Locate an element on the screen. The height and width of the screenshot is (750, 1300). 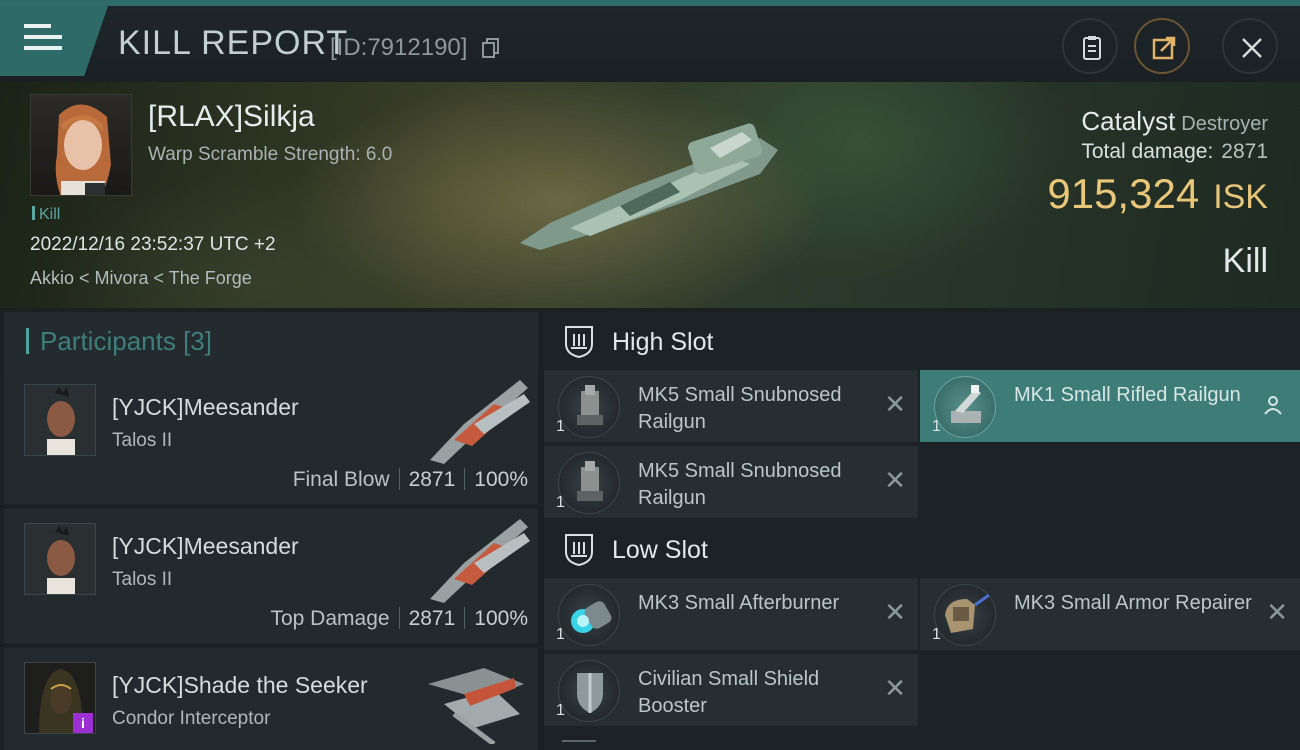
export-icon is located at coordinates (1164, 48).